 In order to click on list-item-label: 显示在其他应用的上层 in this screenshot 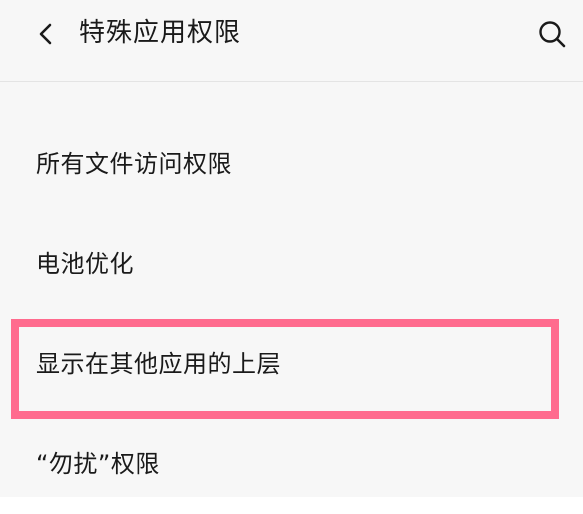, I will do `click(158, 364)`.